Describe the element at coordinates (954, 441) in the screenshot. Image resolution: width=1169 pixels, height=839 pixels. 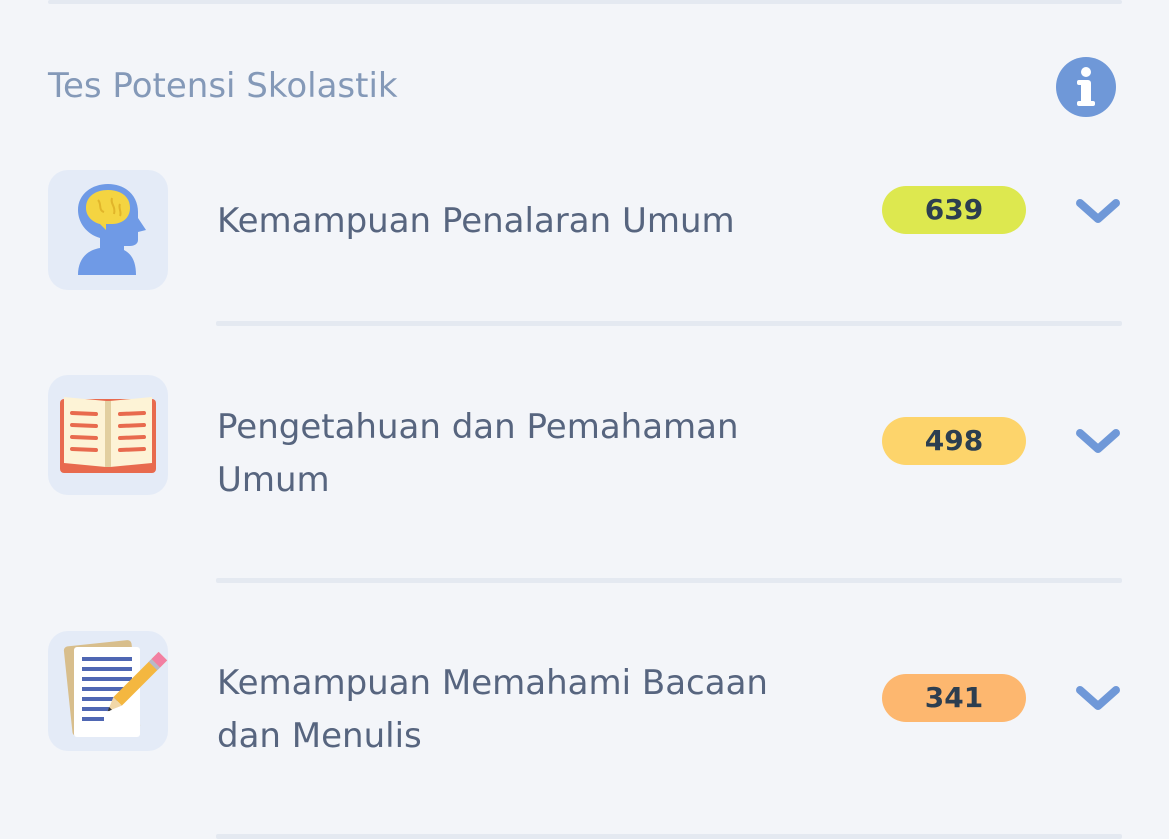
I see `score-badge: 498` at that location.